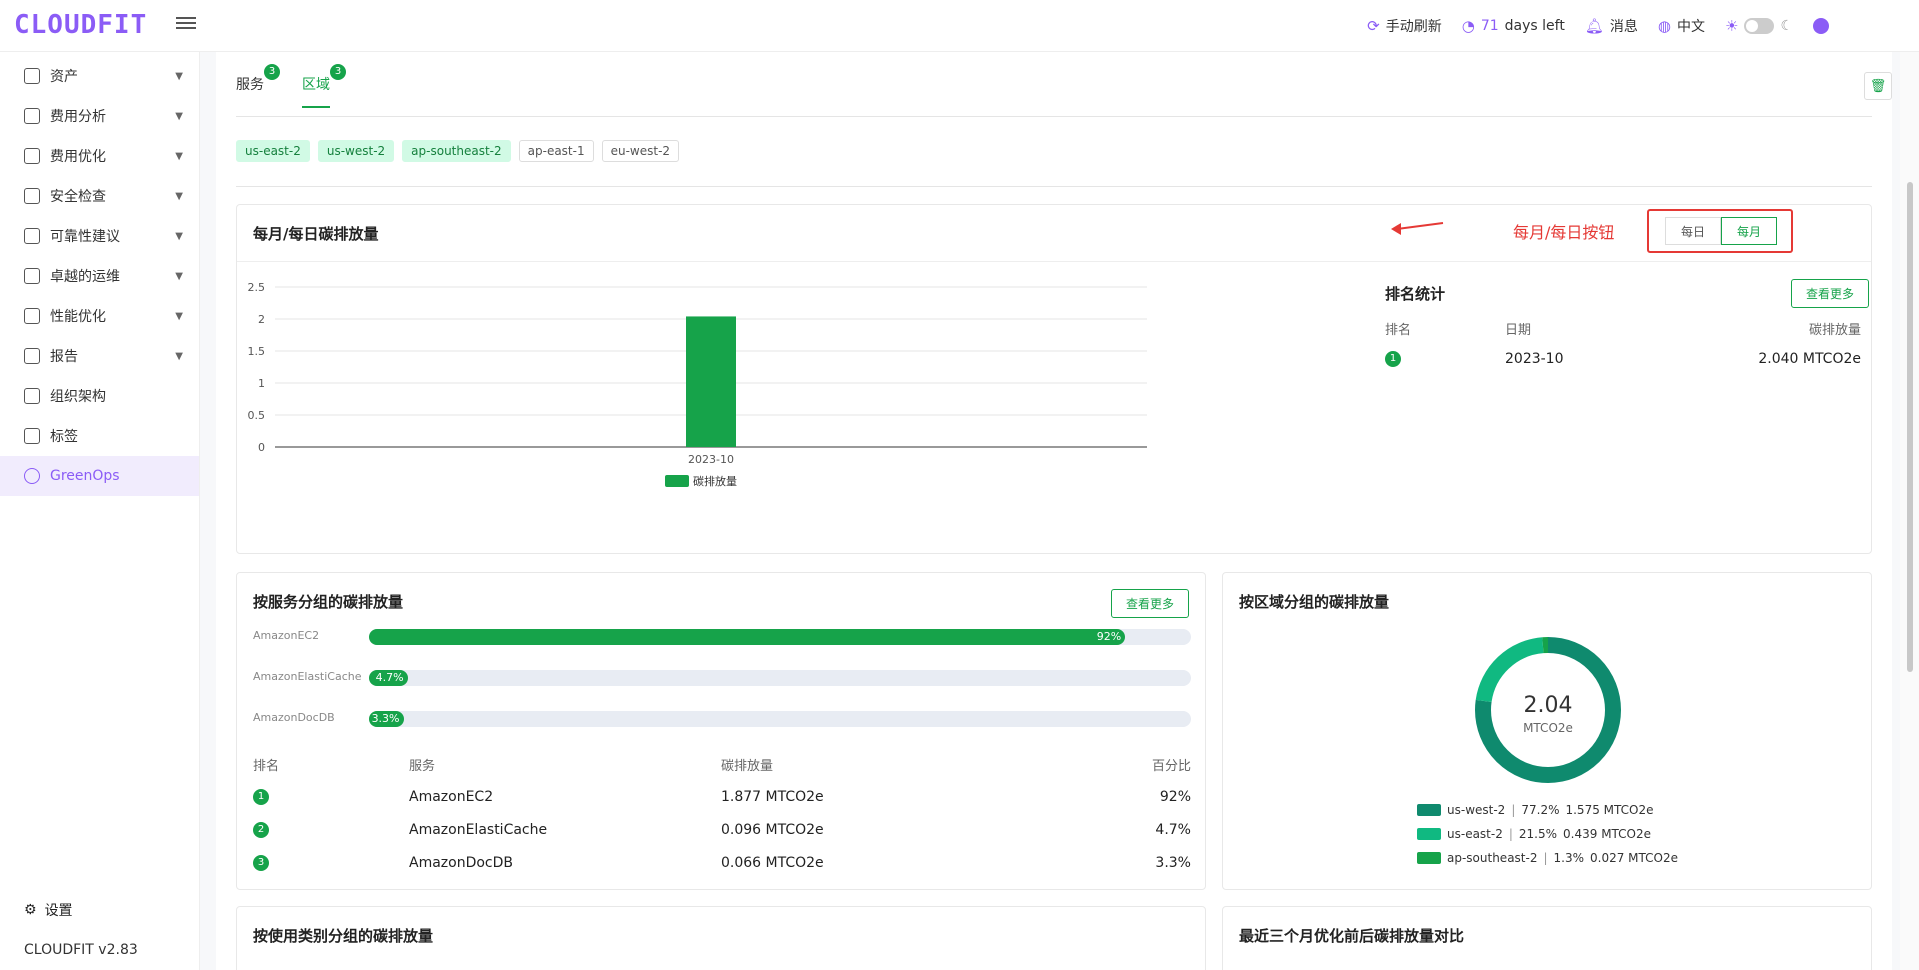  I want to click on tab-service-label: 服务, so click(250, 85).